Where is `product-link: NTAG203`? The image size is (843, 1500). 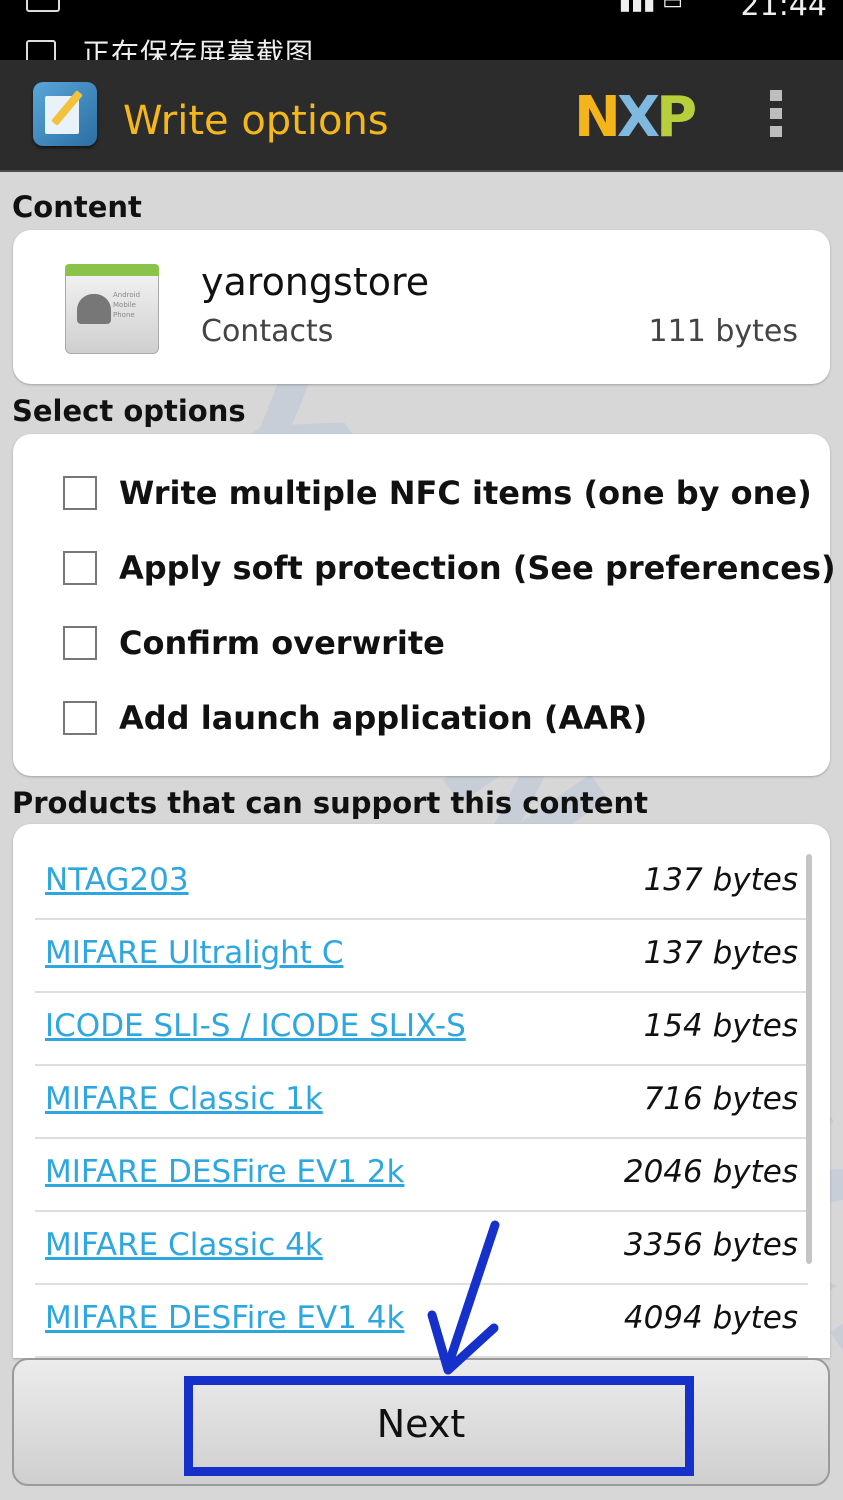
product-link: NTAG203 is located at coordinates (117, 880).